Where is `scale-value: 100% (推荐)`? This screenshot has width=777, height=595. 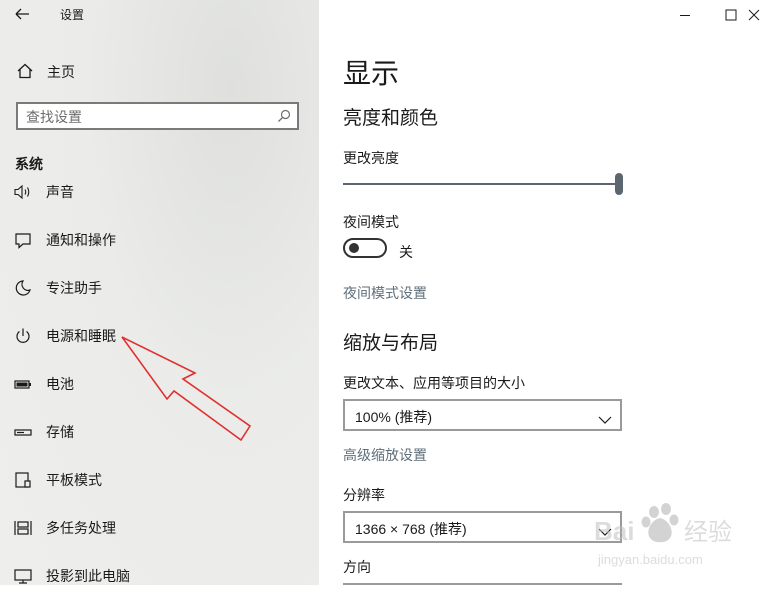
scale-value: 100% (推荐) is located at coordinates (394, 417).